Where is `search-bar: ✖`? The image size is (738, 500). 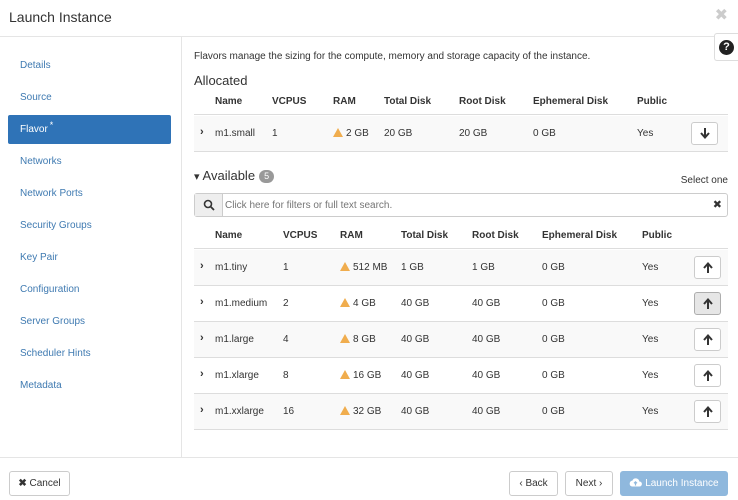
search-bar: ✖ is located at coordinates (461, 205).